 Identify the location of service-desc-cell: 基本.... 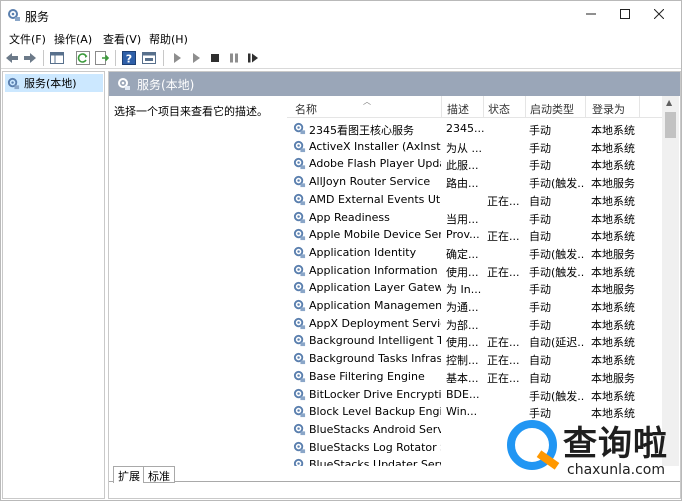
(462, 378).